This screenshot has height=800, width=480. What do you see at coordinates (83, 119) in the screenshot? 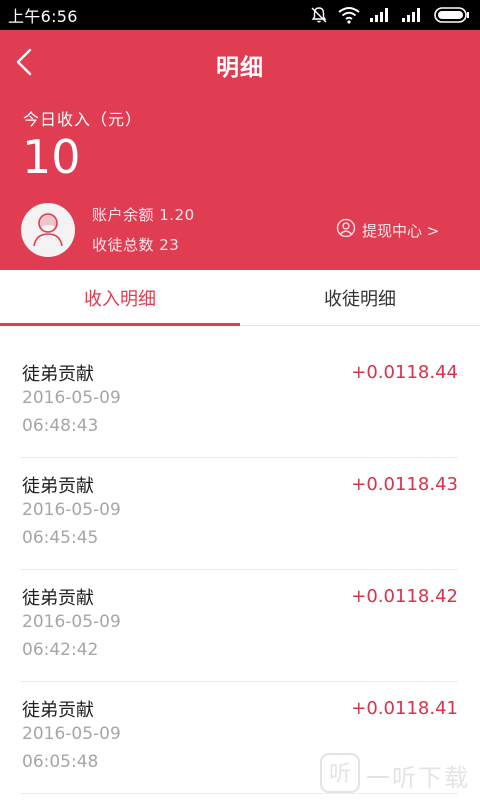
I see `today-income-label: 今日收入（元）` at bounding box center [83, 119].